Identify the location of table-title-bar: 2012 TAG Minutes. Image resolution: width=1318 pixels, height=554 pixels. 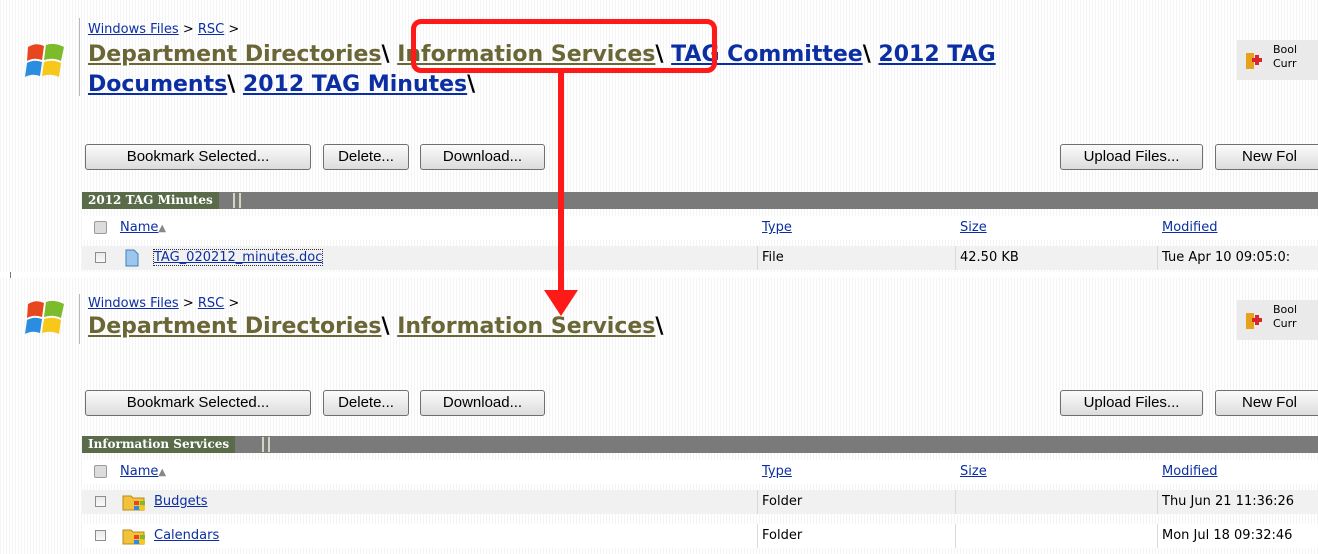
(700, 200).